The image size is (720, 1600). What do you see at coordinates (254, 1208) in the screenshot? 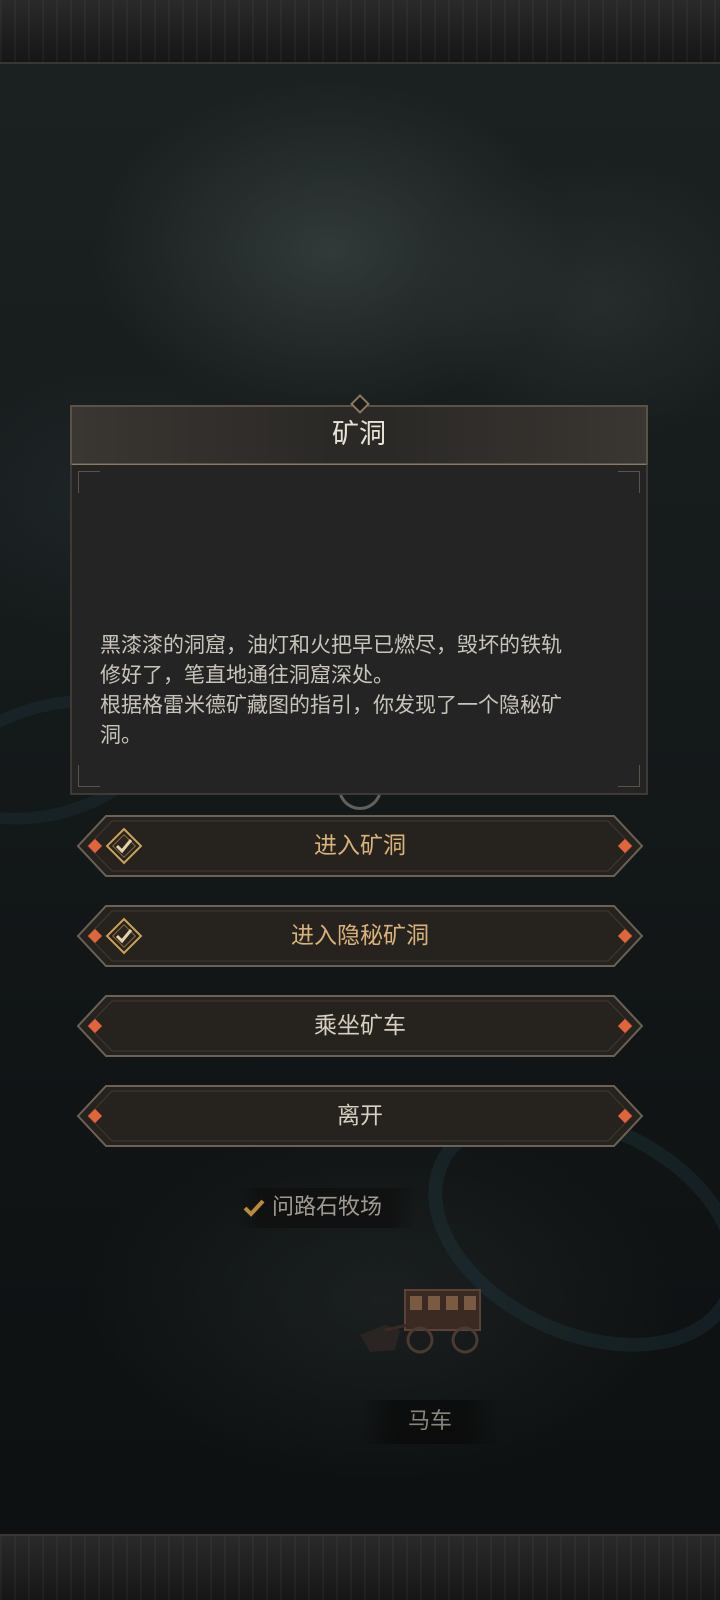
I see `checkmark-icon` at bounding box center [254, 1208].